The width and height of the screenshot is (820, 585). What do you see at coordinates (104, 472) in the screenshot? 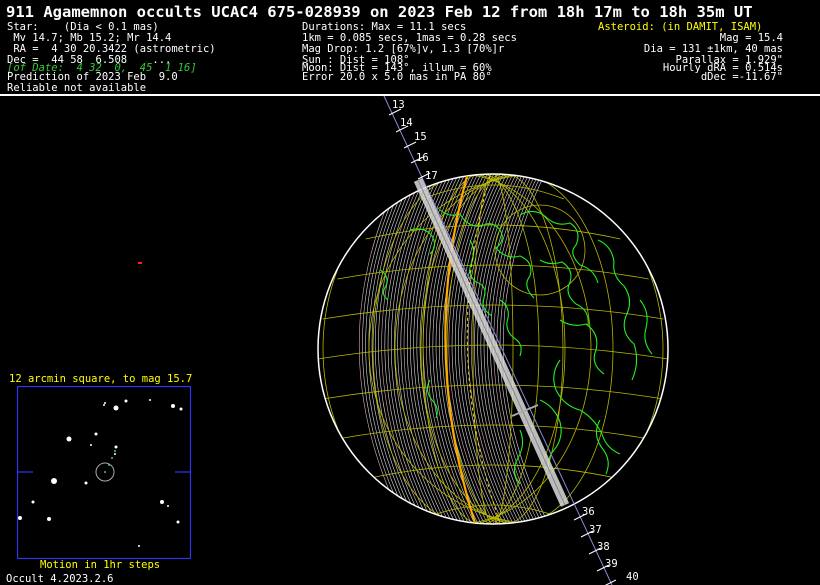
I see `starfield-chart` at bounding box center [104, 472].